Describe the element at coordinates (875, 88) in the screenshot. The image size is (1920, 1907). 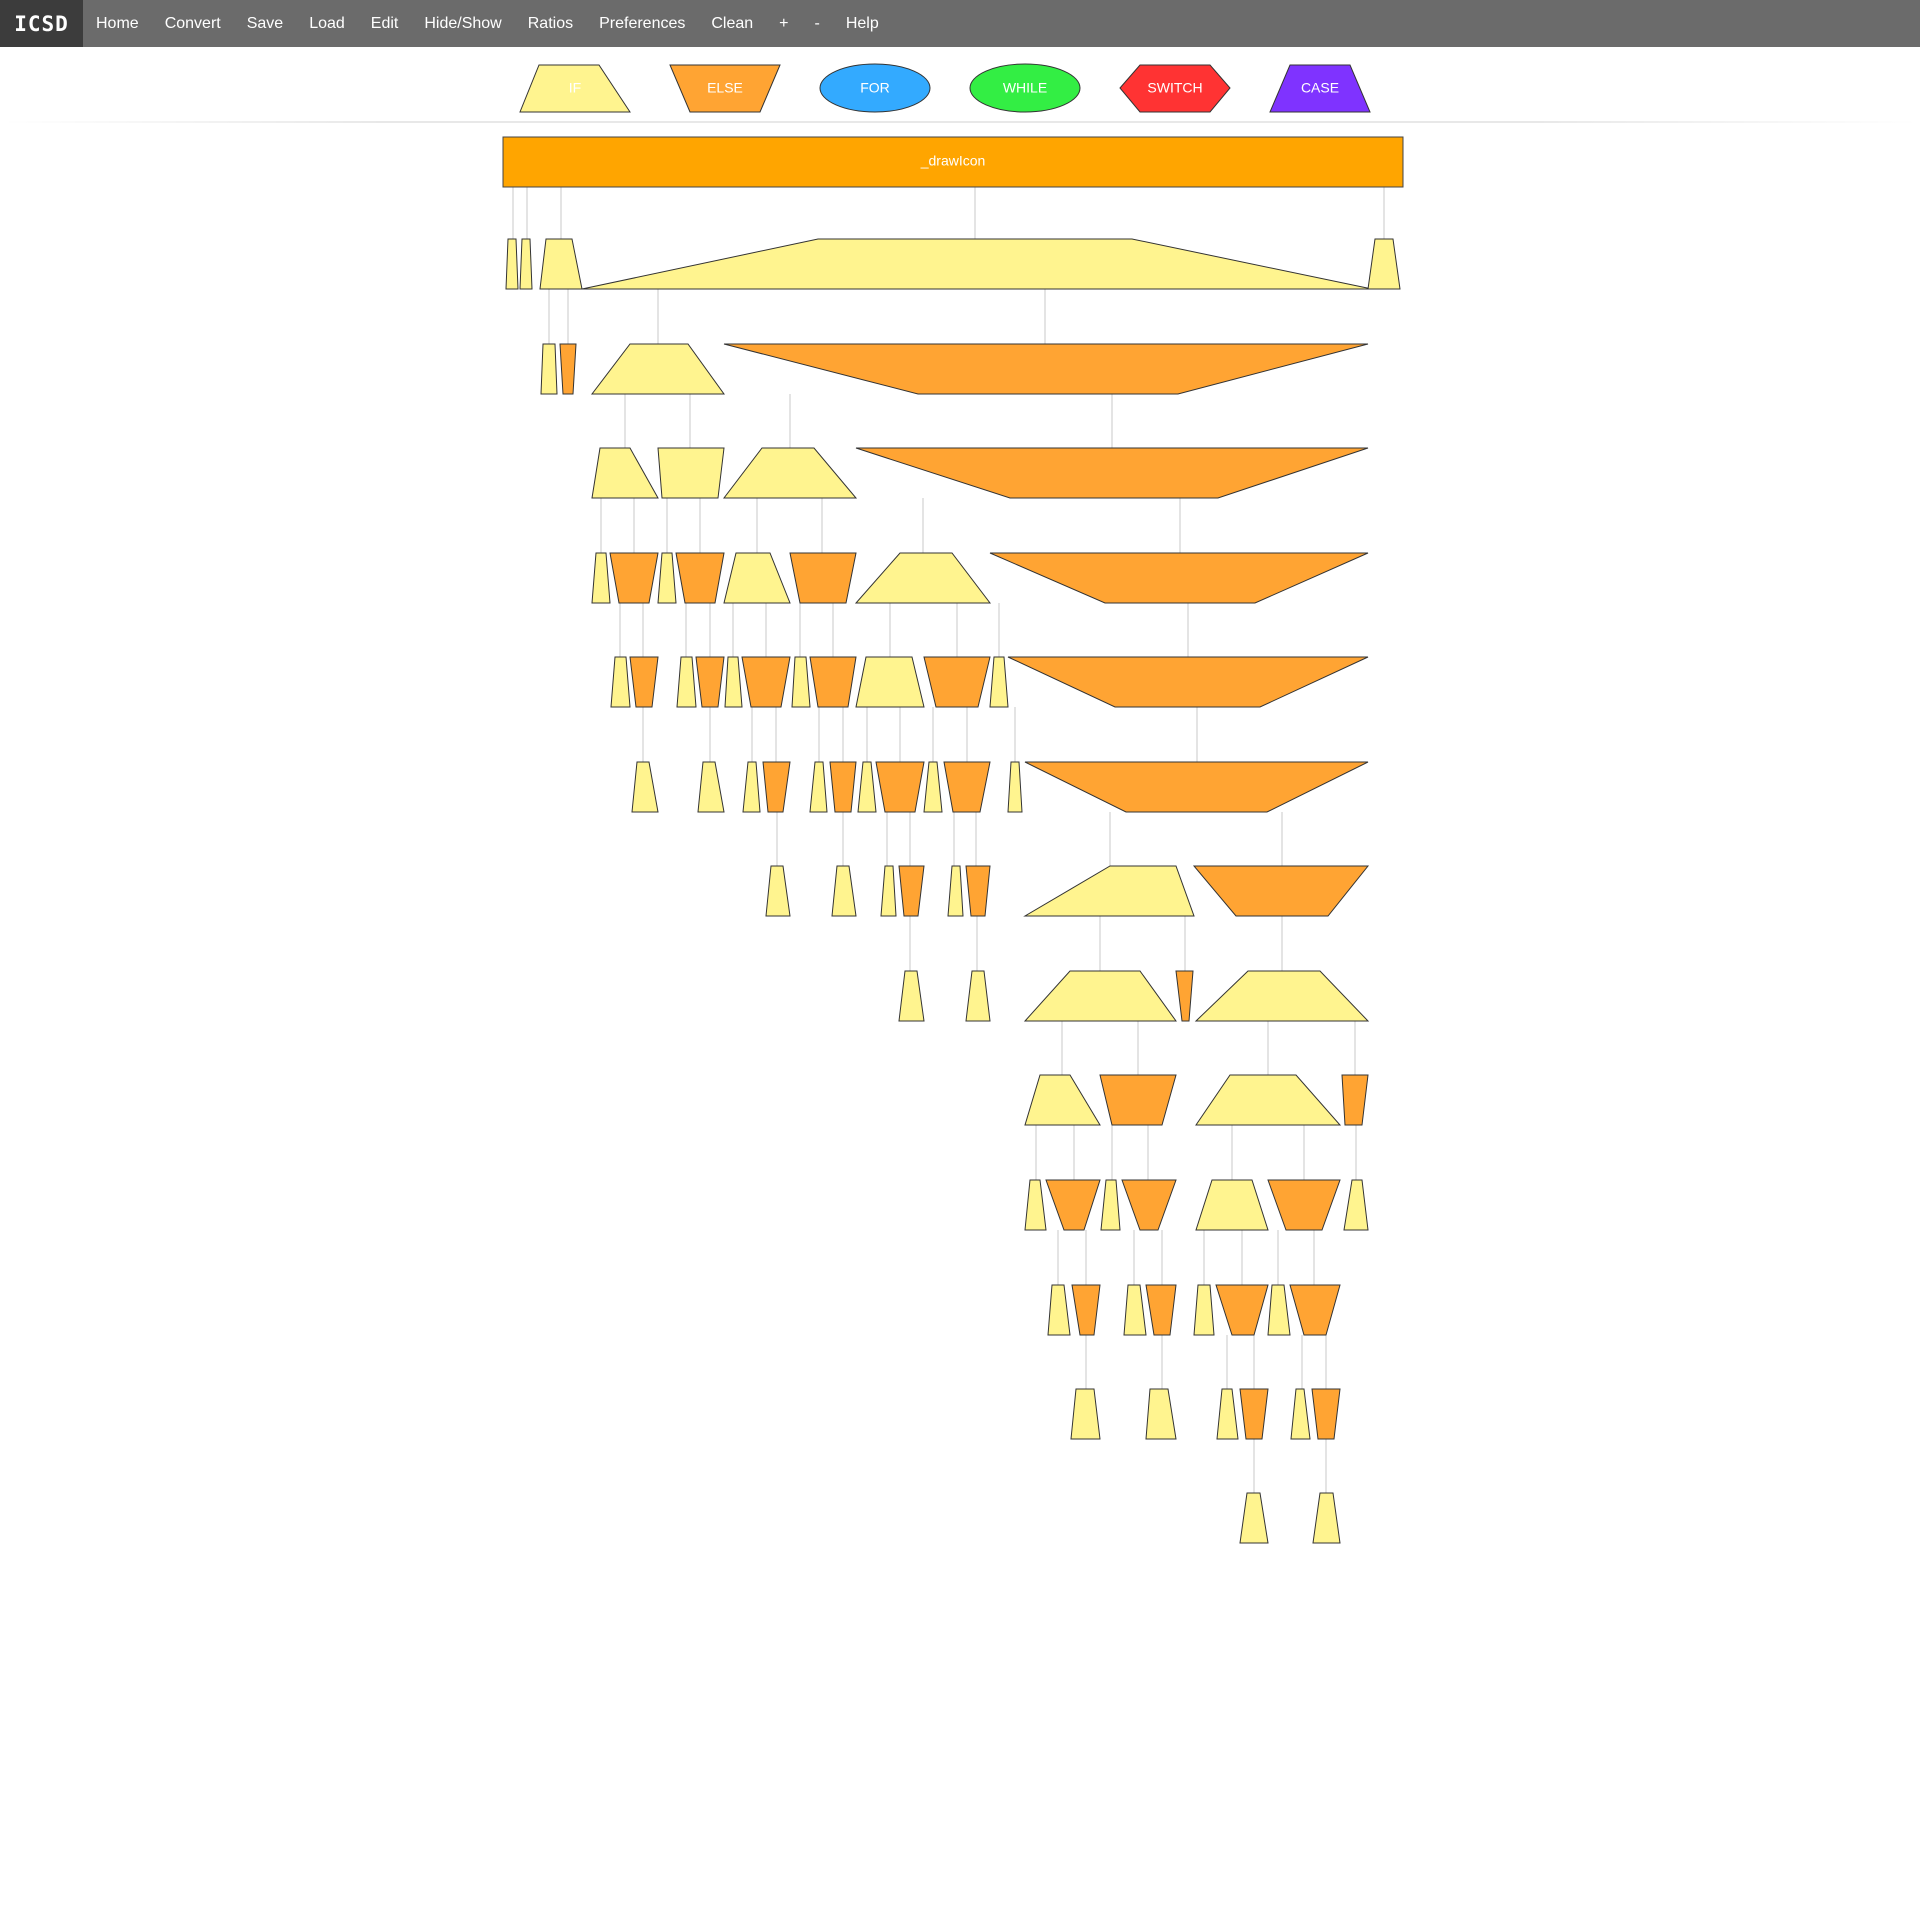
I see `legend-for: FOR` at that location.